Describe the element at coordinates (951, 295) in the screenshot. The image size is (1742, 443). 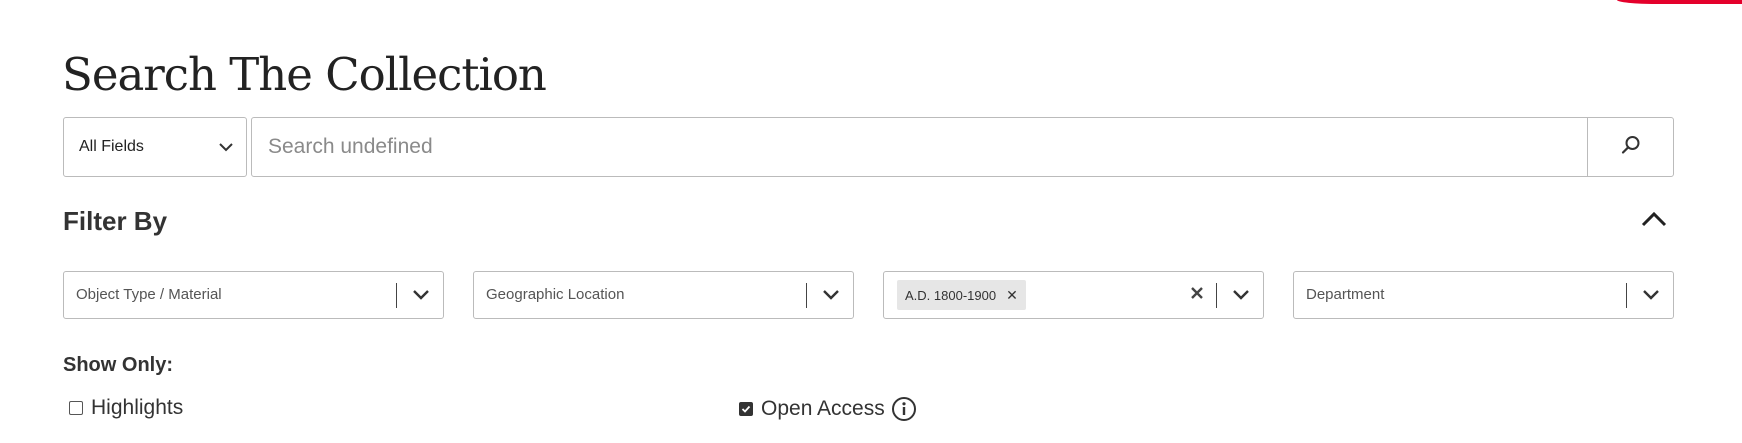
I see `selected-chip-label: A.D. 1800-1900` at that location.